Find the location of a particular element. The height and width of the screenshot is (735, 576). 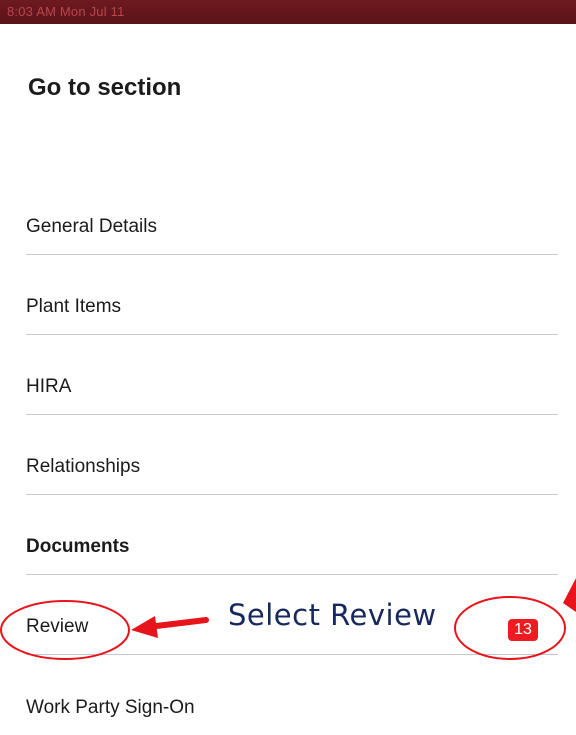

section-item-work-party-sign-on: Work Party Sign-On is located at coordinates (292, 695).